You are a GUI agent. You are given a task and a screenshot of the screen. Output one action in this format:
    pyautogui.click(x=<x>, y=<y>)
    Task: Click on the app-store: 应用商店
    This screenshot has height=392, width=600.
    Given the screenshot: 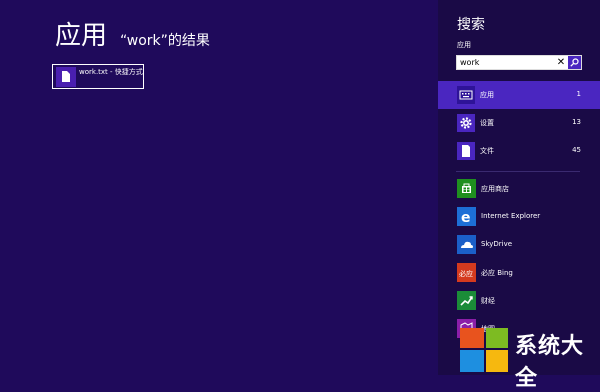 What is the action you would take?
    pyautogui.click(x=519, y=189)
    